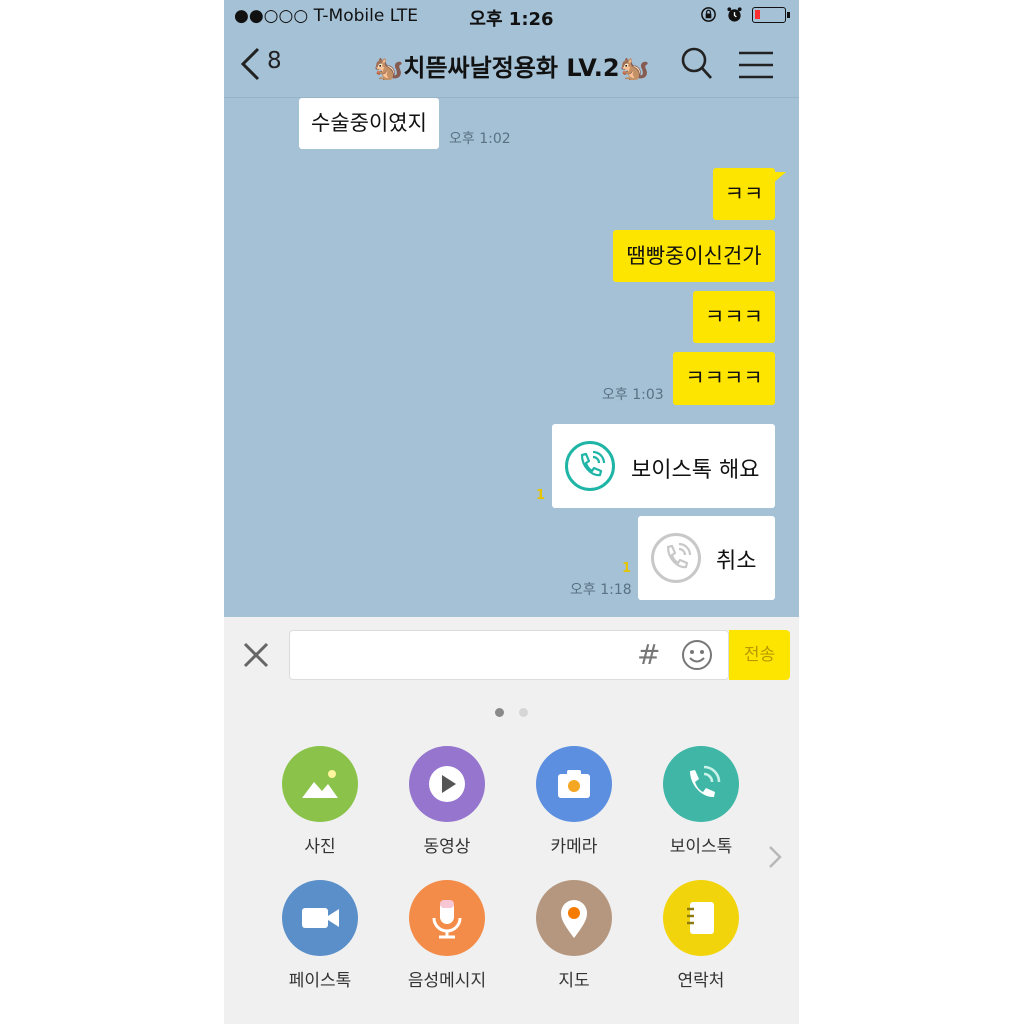 Image resolution: width=1024 pixels, height=1024 pixels. Describe the element at coordinates (590, 466) in the screenshot. I see `voice-call-icon` at that location.